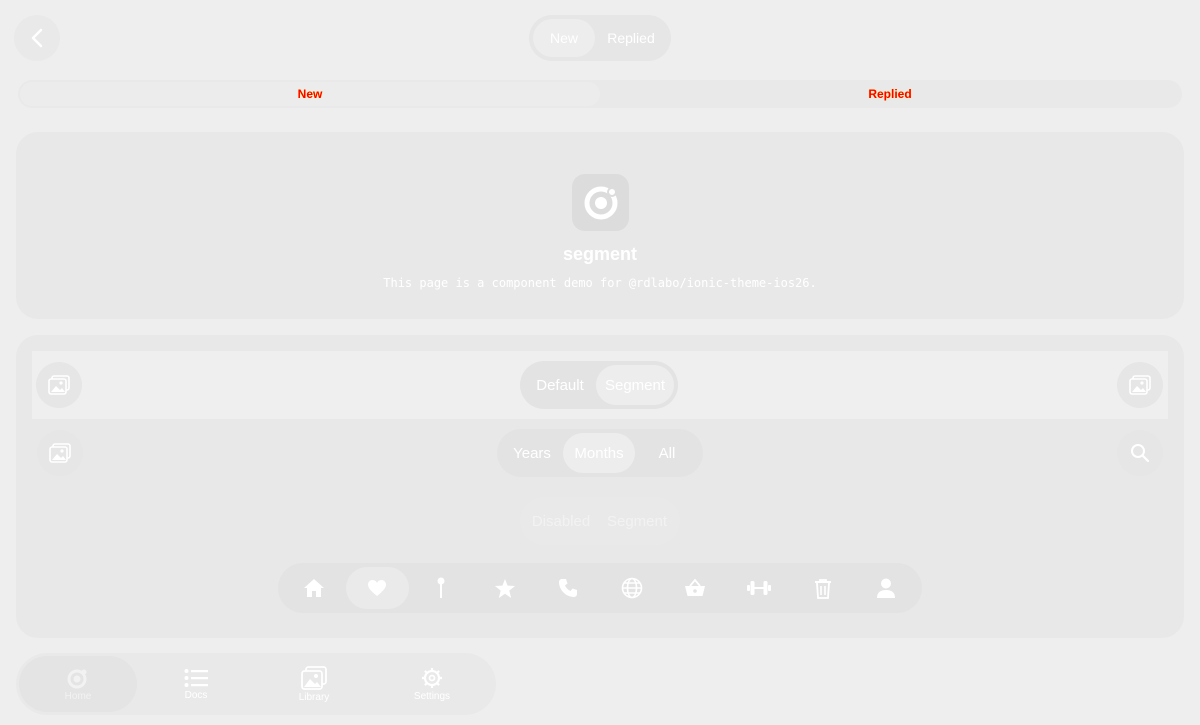 This screenshot has height=725, width=1200. I want to click on trash-icon, so click(823, 588).